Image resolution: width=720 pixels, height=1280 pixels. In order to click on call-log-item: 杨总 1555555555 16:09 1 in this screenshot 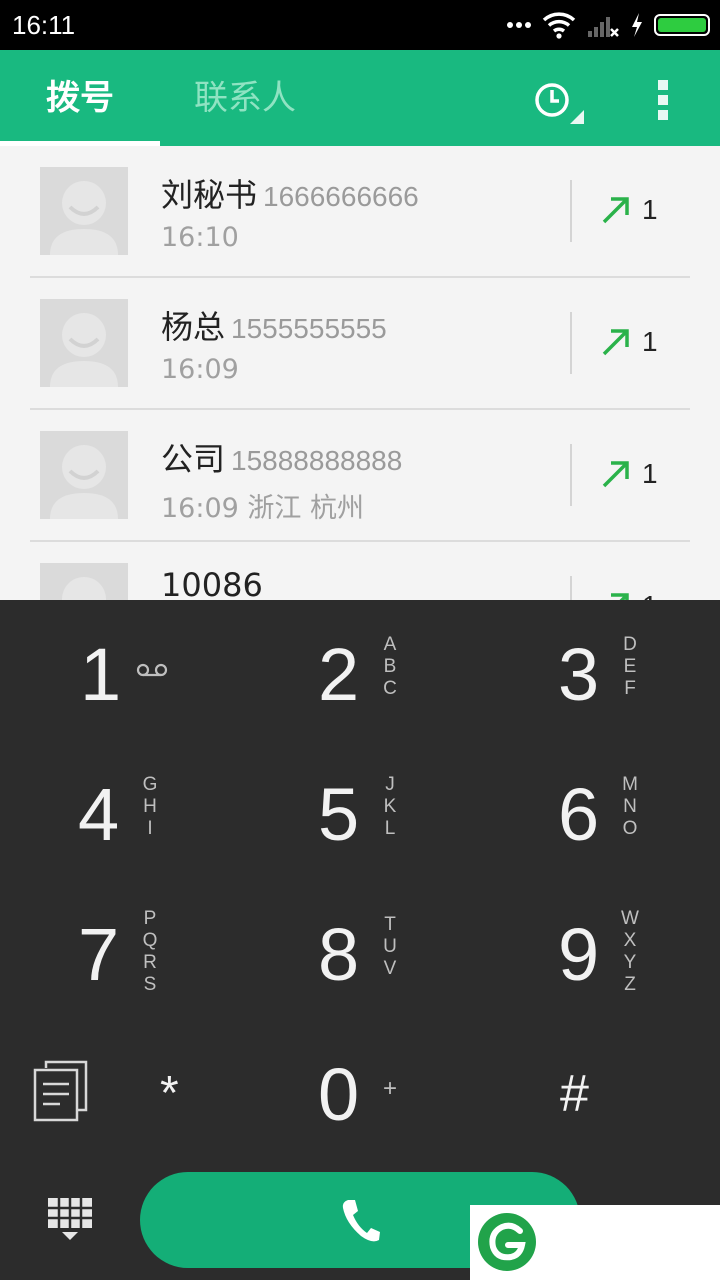, I will do `click(360, 344)`.